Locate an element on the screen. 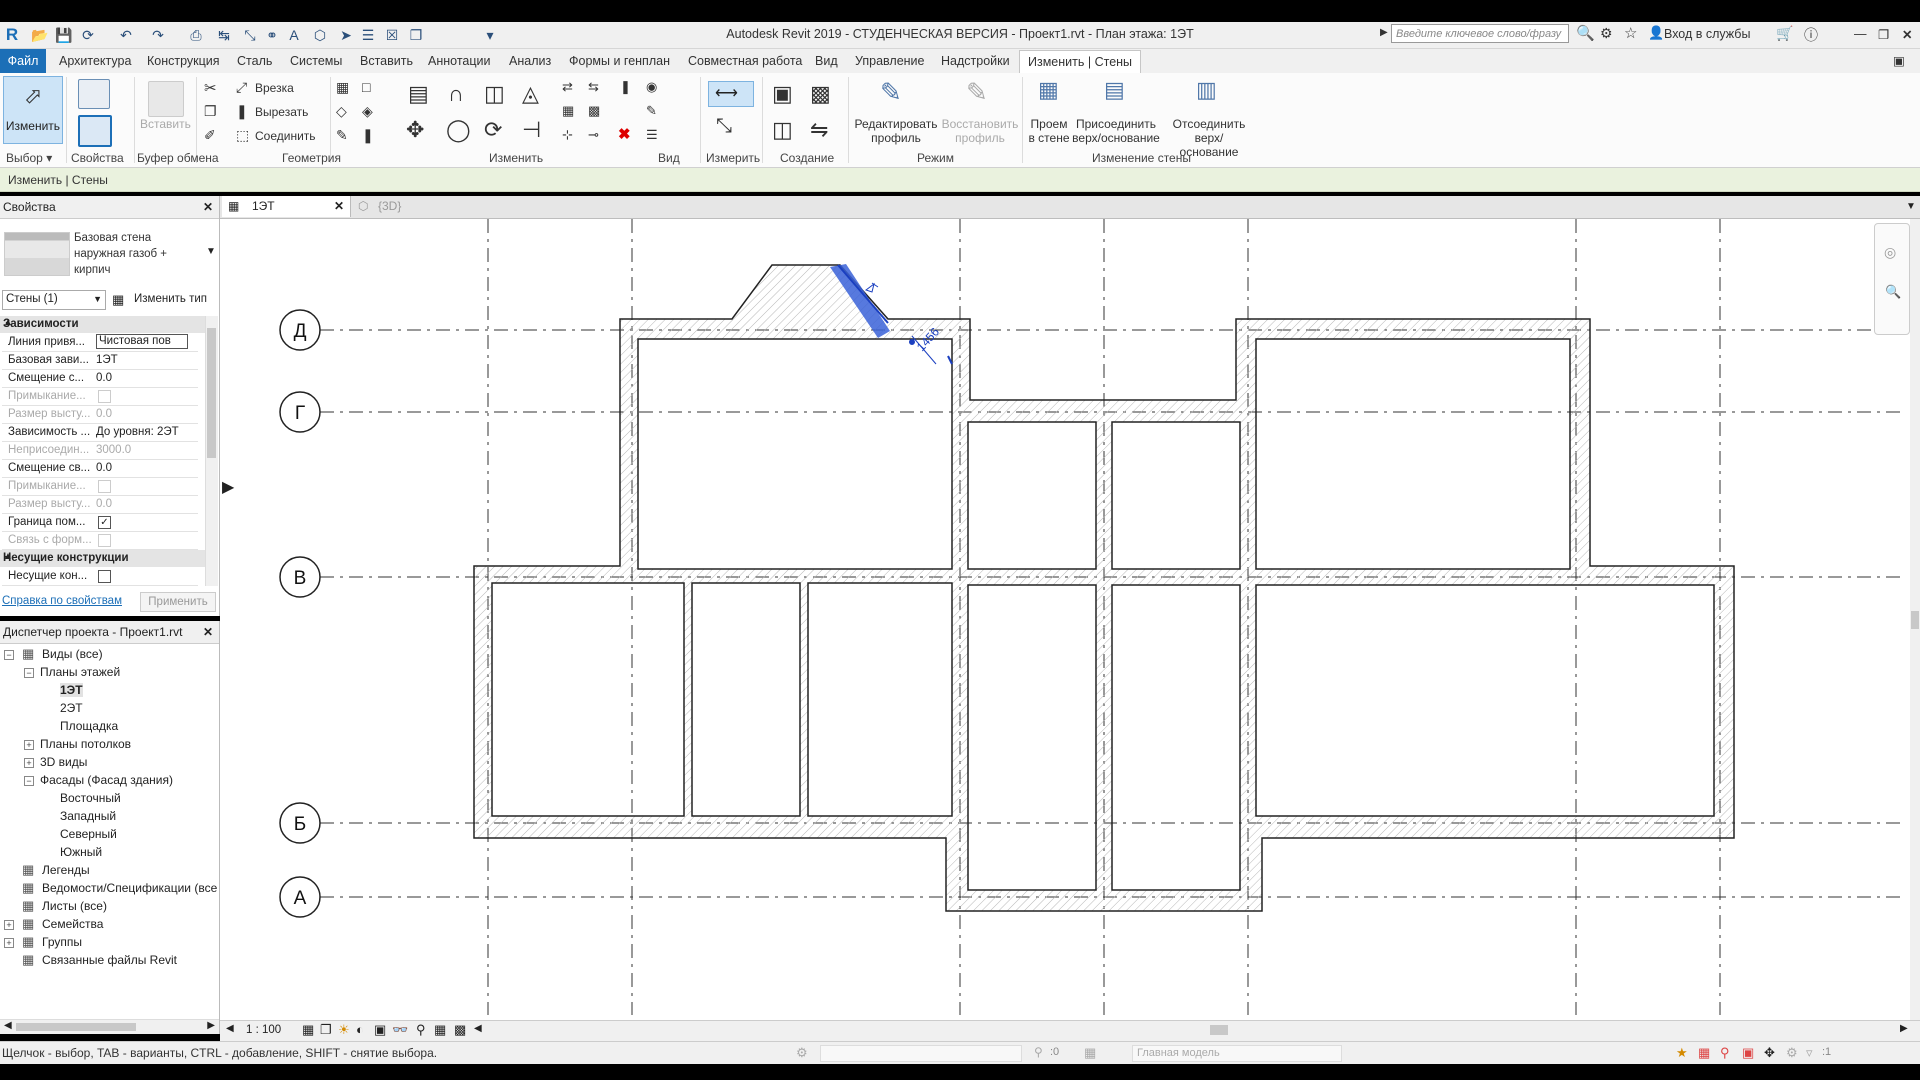  tab-manage: Управление is located at coordinates (890, 61).